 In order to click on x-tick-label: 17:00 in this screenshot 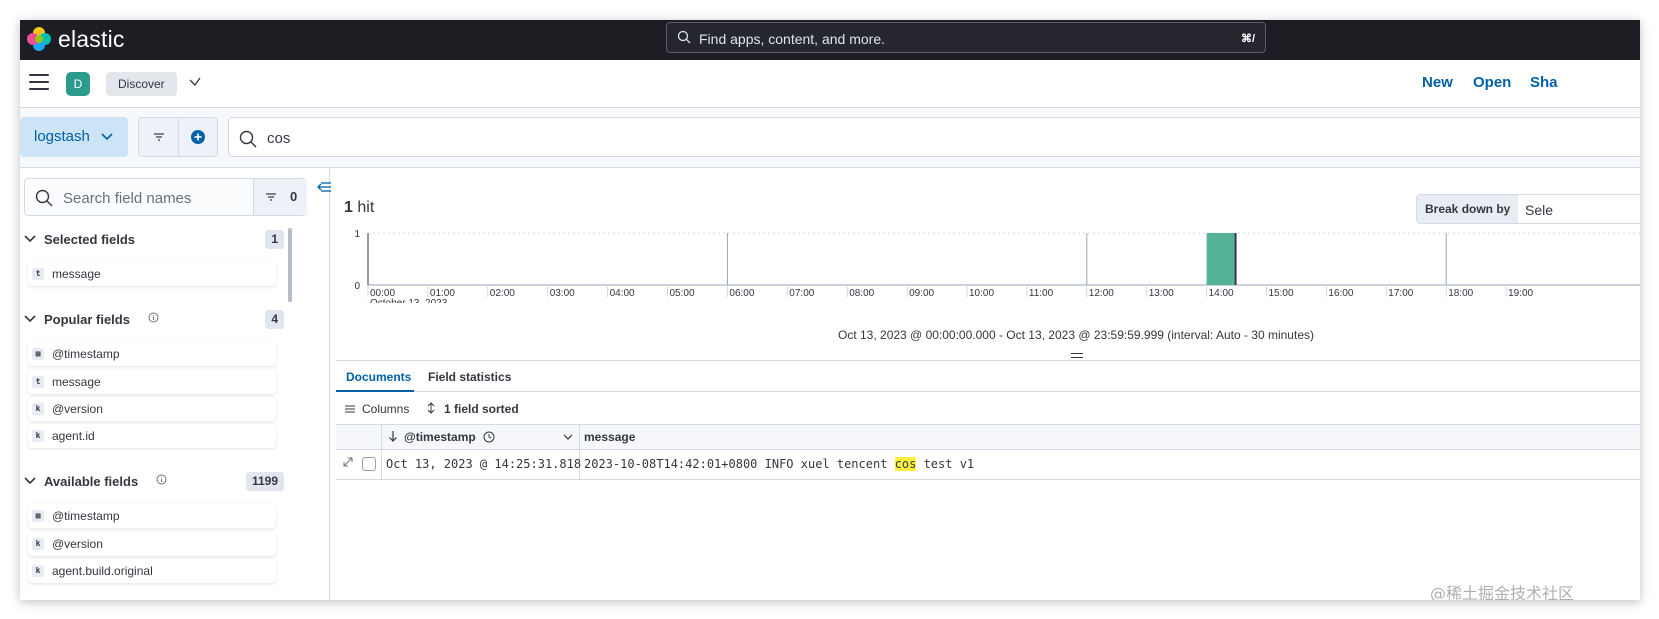, I will do `click(1400, 293)`.